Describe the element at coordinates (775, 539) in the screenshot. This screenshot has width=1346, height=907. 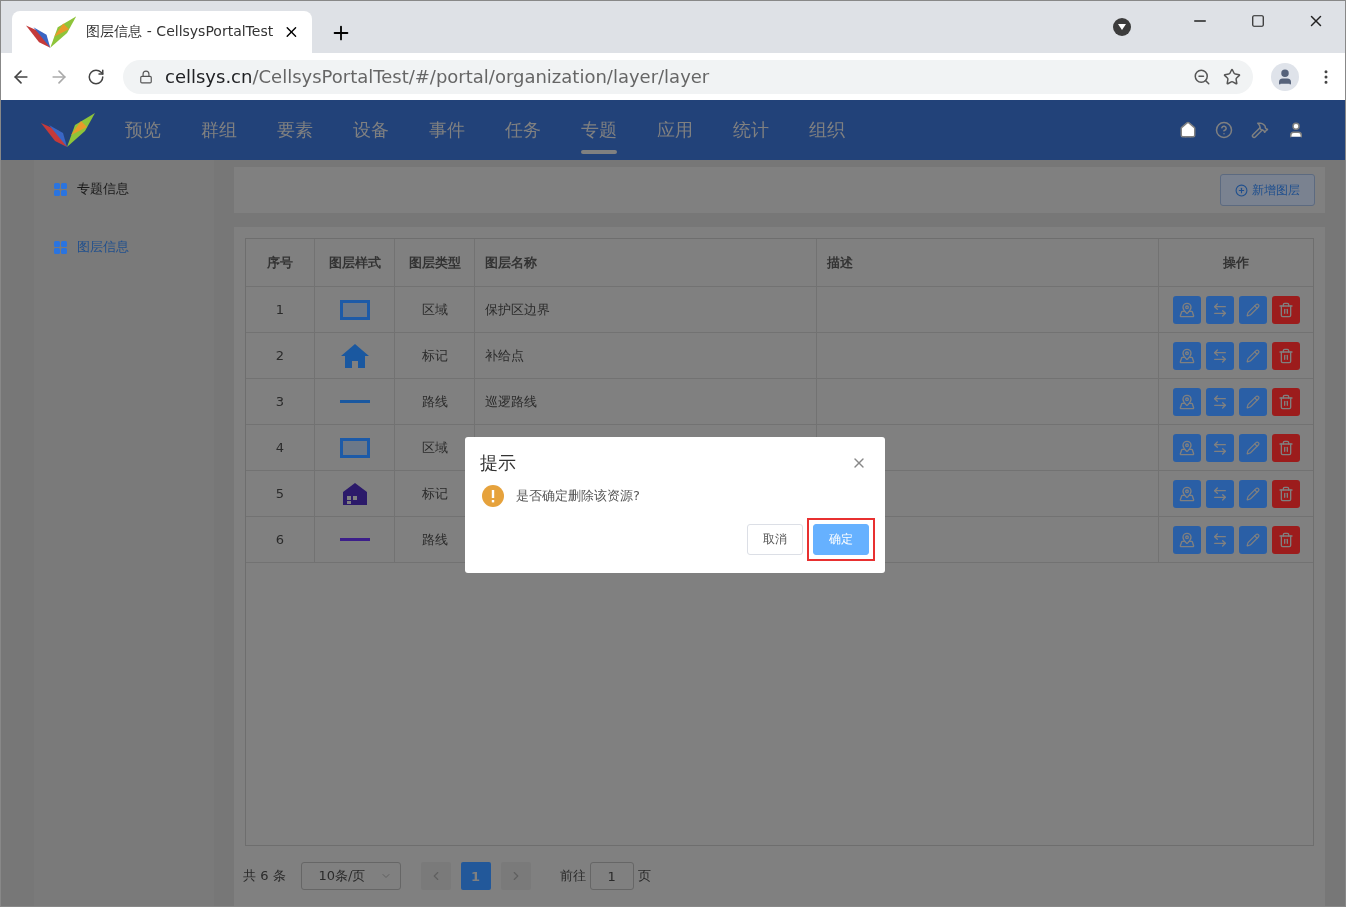
I see `cancel-button: 取消` at that location.